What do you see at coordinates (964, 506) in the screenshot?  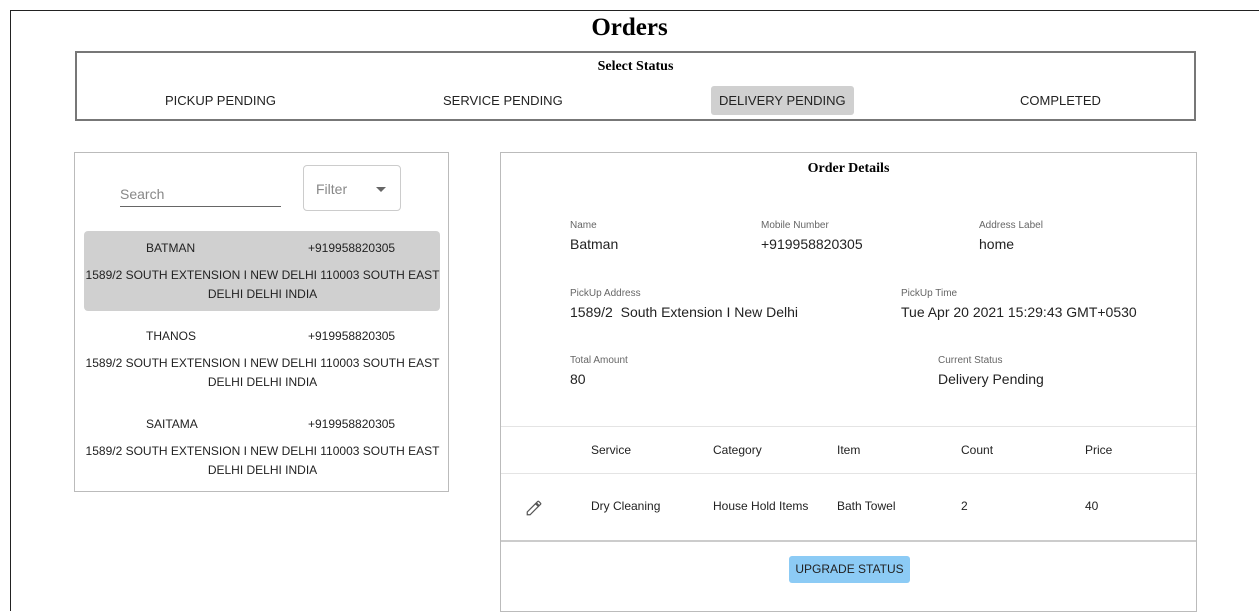 I see `cell-count: 2` at bounding box center [964, 506].